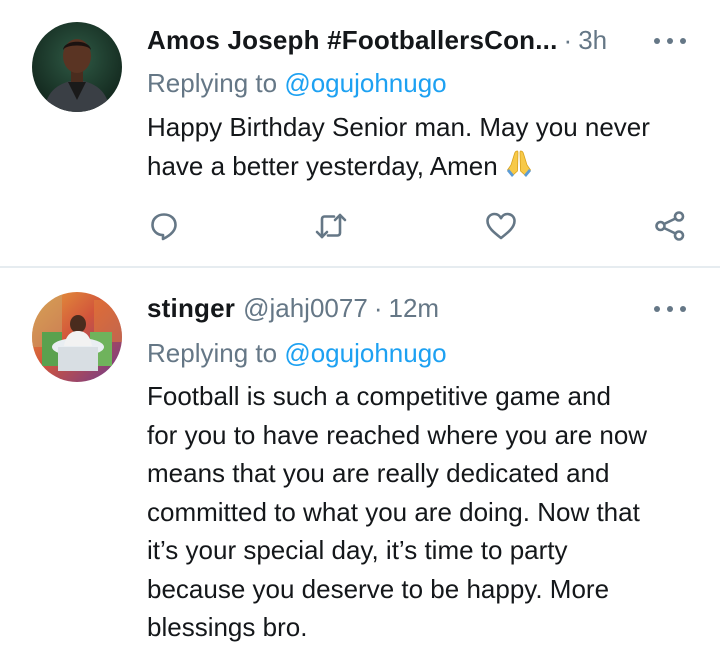  What do you see at coordinates (191, 308) in the screenshot?
I see `display-name: stinger` at bounding box center [191, 308].